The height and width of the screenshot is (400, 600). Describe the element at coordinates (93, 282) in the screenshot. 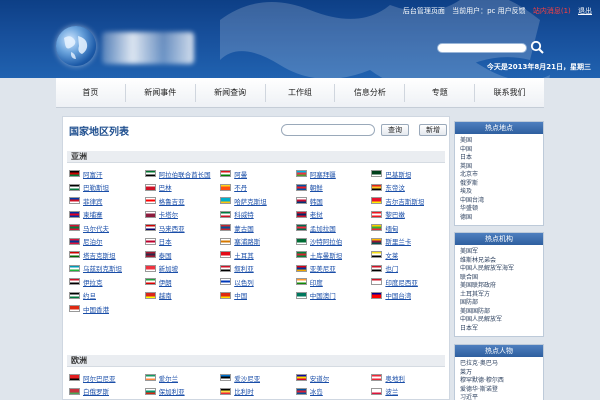

I see `country-link: 伊拉克` at that location.